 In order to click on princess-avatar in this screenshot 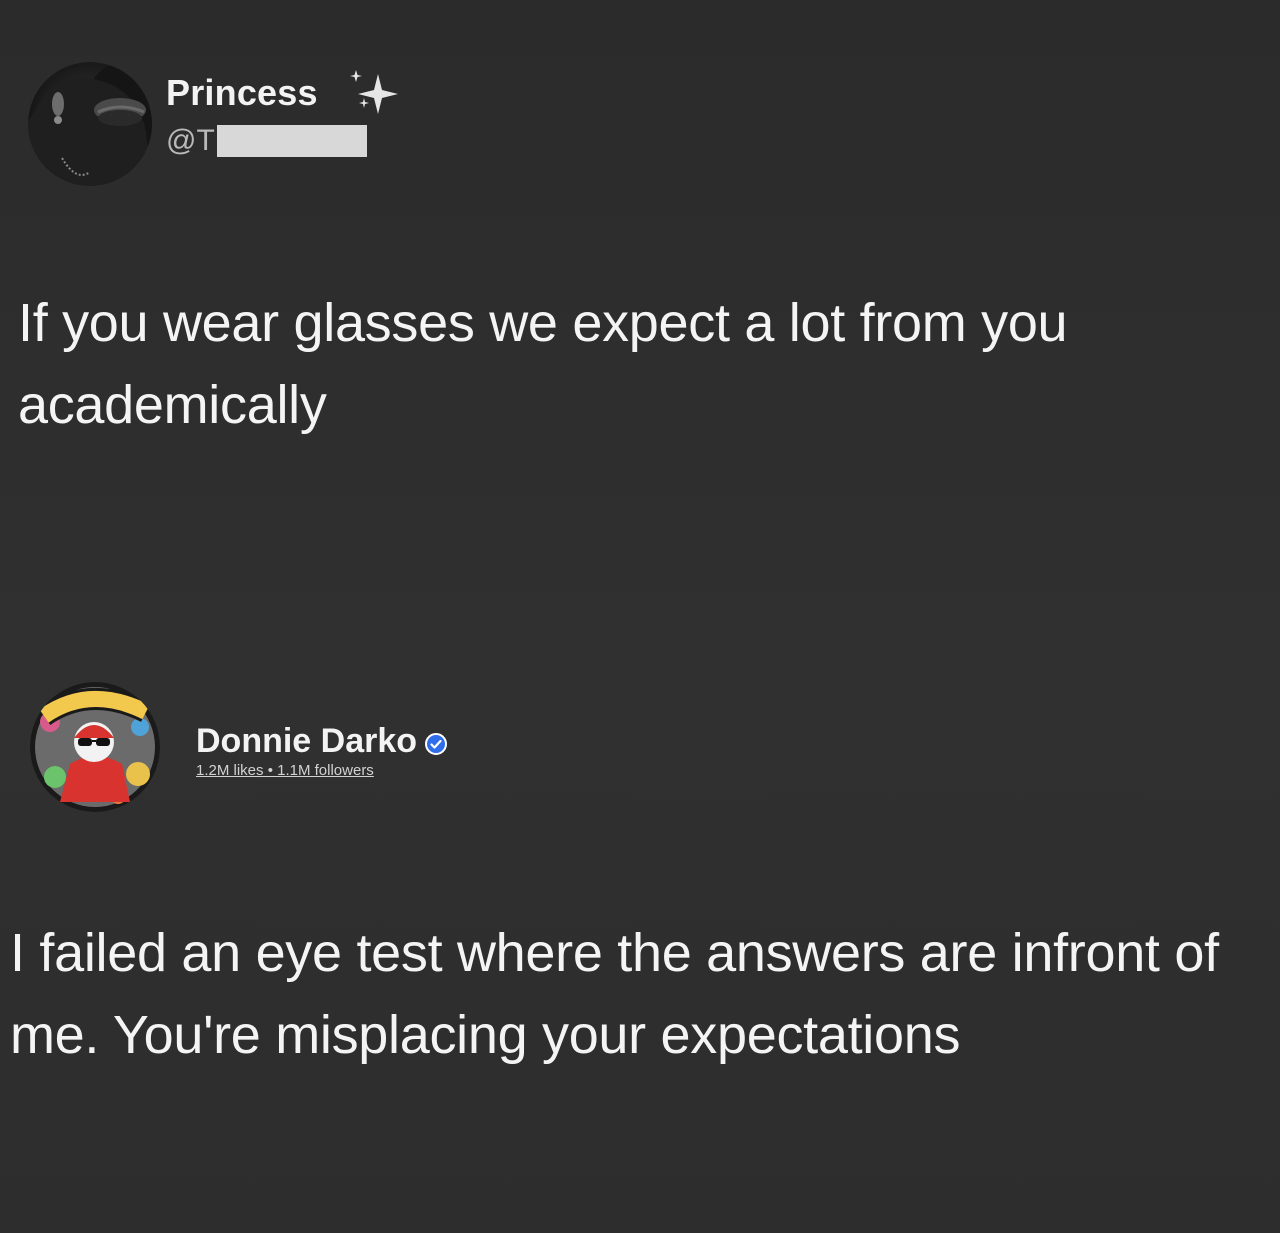, I will do `click(90, 124)`.